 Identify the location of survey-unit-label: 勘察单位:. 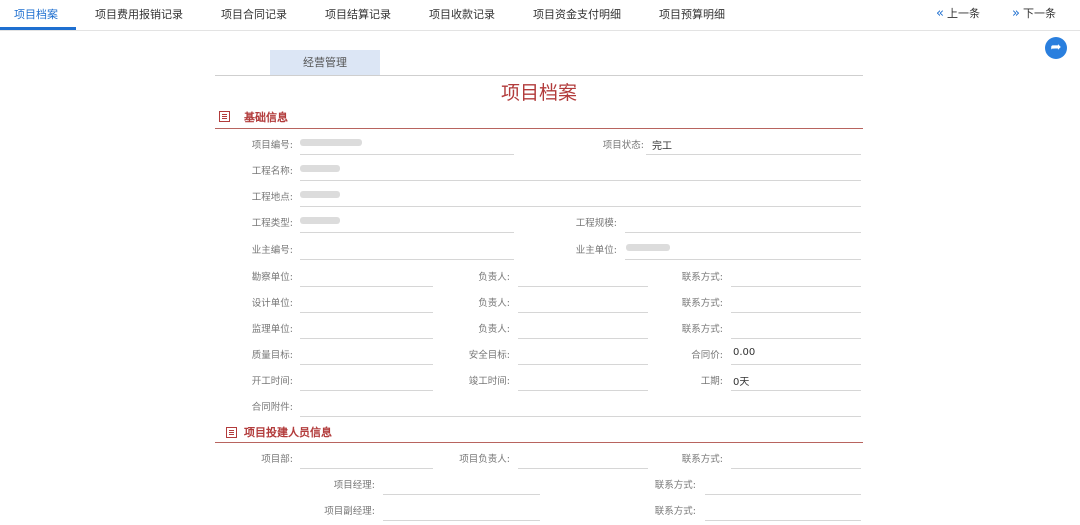
(272, 277).